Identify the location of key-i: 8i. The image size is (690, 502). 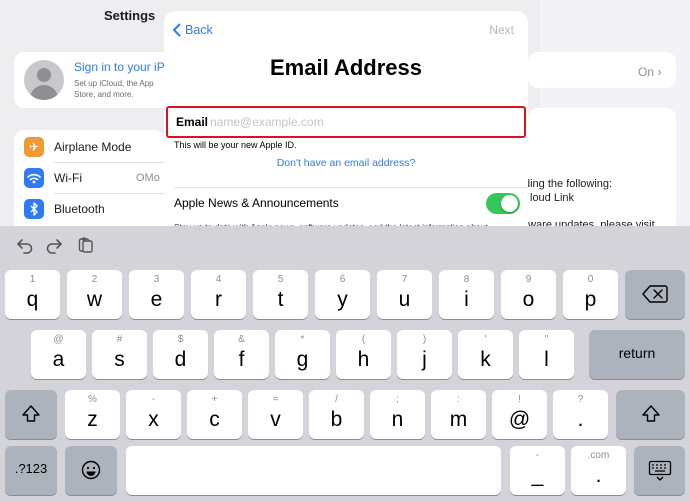
(466, 294).